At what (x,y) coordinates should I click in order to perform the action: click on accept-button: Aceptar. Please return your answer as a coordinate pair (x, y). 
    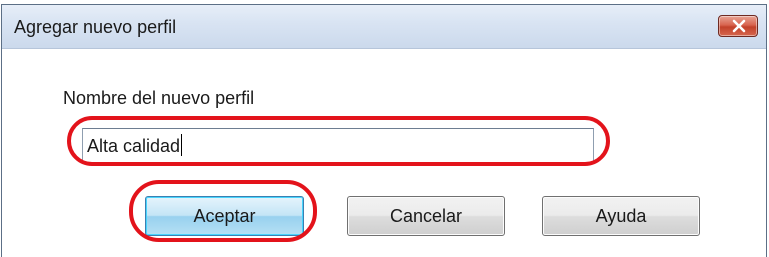
    Looking at the image, I should click on (224, 216).